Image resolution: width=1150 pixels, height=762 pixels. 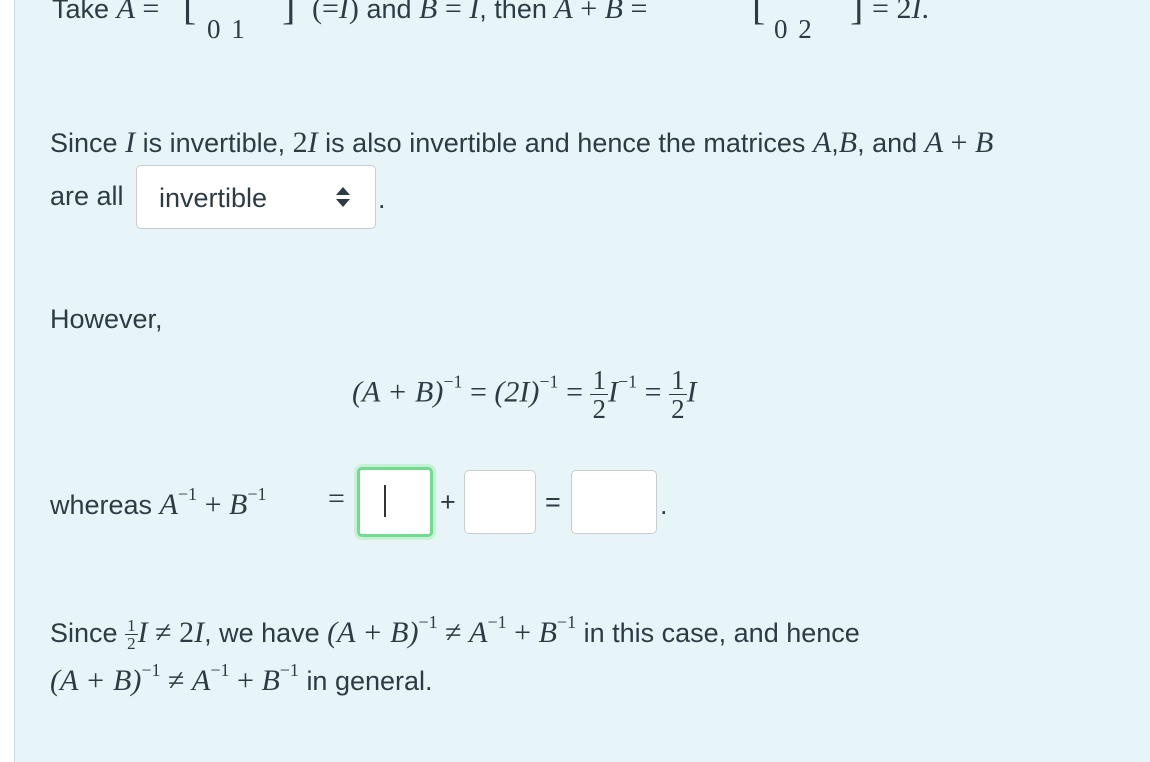 What do you see at coordinates (721, 633) in the screenshot?
I see `conclusion-tail-text: in this case, and hence` at bounding box center [721, 633].